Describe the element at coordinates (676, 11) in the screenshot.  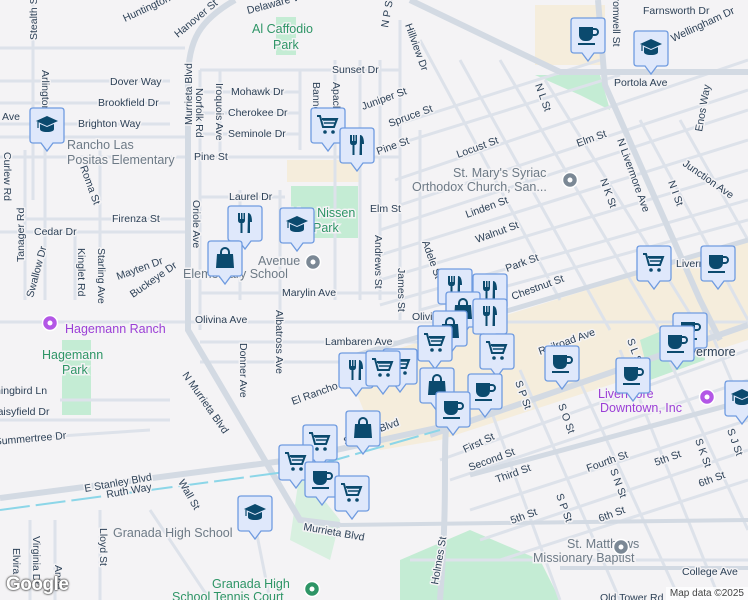
I see `street-label: Farnsworth Dr` at that location.